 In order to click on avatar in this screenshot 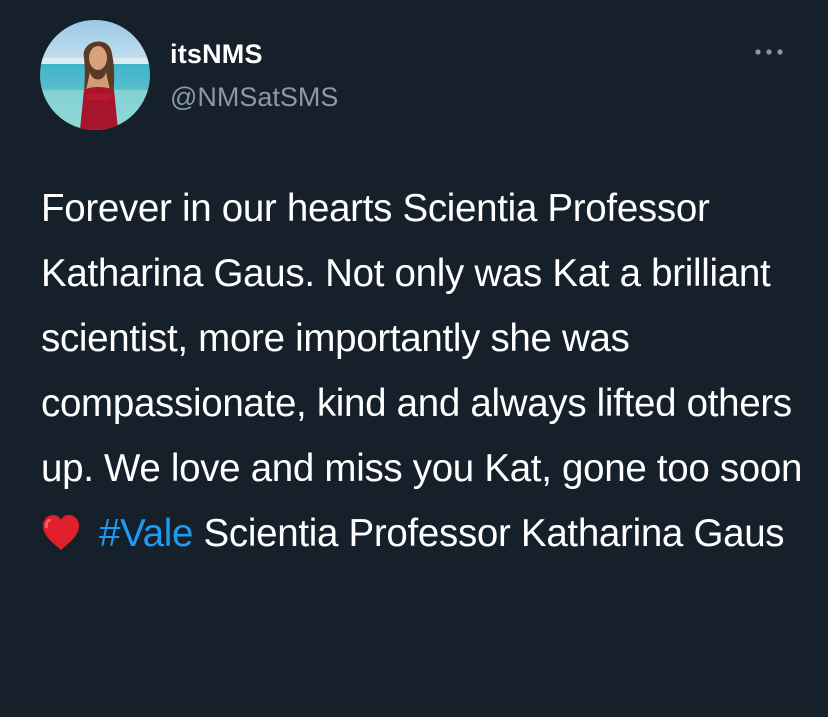, I will do `click(95, 75)`.